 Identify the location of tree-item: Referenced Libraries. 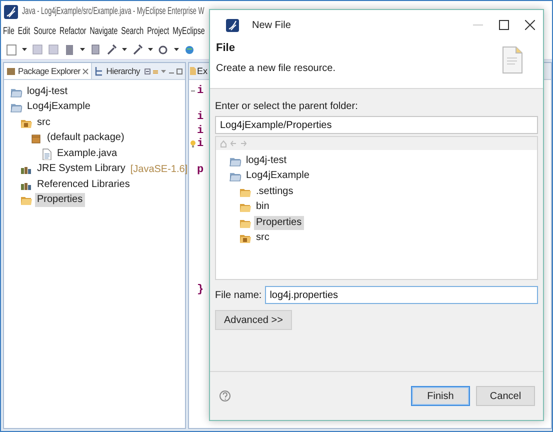
(83, 185).